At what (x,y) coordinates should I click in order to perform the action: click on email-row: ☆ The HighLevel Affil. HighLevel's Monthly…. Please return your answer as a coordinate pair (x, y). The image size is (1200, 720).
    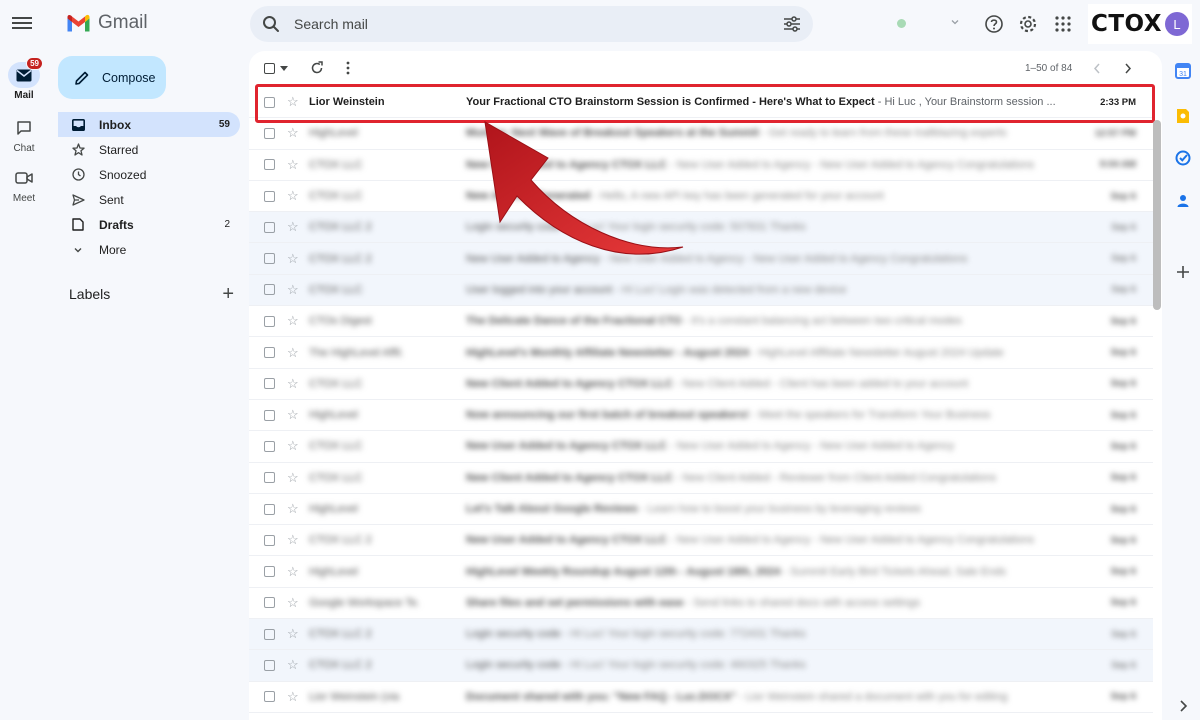
    Looking at the image, I should click on (701, 353).